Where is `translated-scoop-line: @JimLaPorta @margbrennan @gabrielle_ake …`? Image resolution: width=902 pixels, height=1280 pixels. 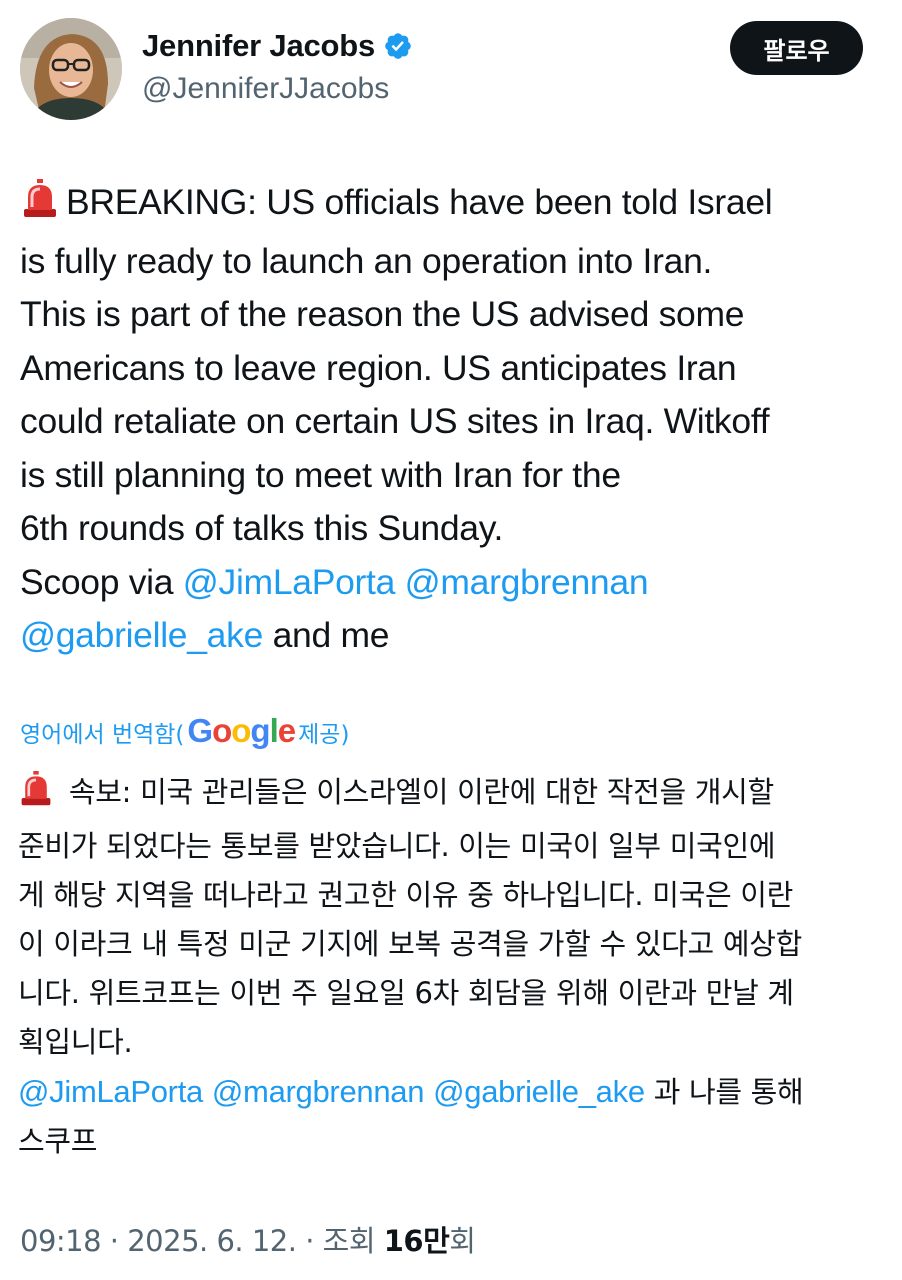
translated-scoop-line: @JimLaPorta @margbrennan @gabrielle_ake … is located at coordinates (454, 1092).